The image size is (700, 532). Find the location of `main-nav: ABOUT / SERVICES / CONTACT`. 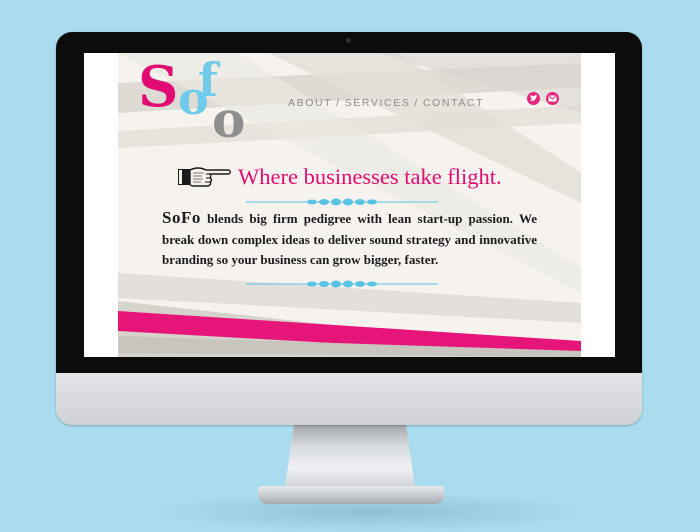

main-nav: ABOUT / SERVICES / CONTACT is located at coordinates (386, 103).